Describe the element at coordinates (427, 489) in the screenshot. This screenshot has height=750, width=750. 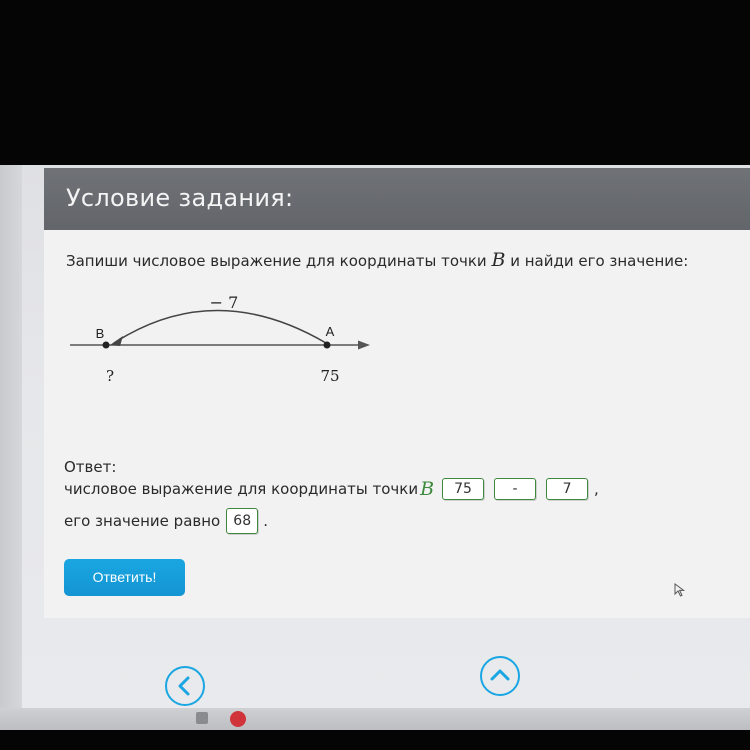
I see `expression-variable: B` at that location.